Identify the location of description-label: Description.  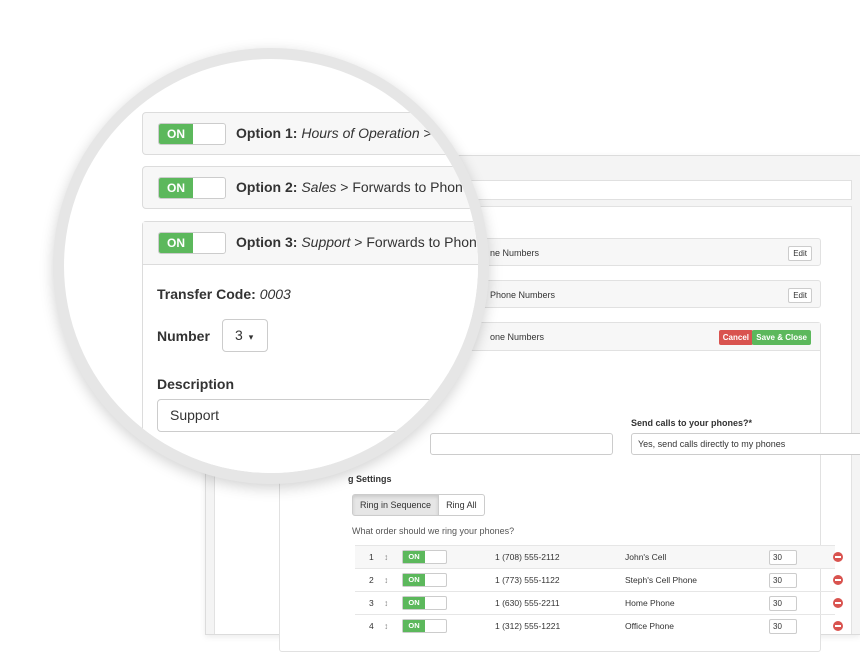
(196, 384).